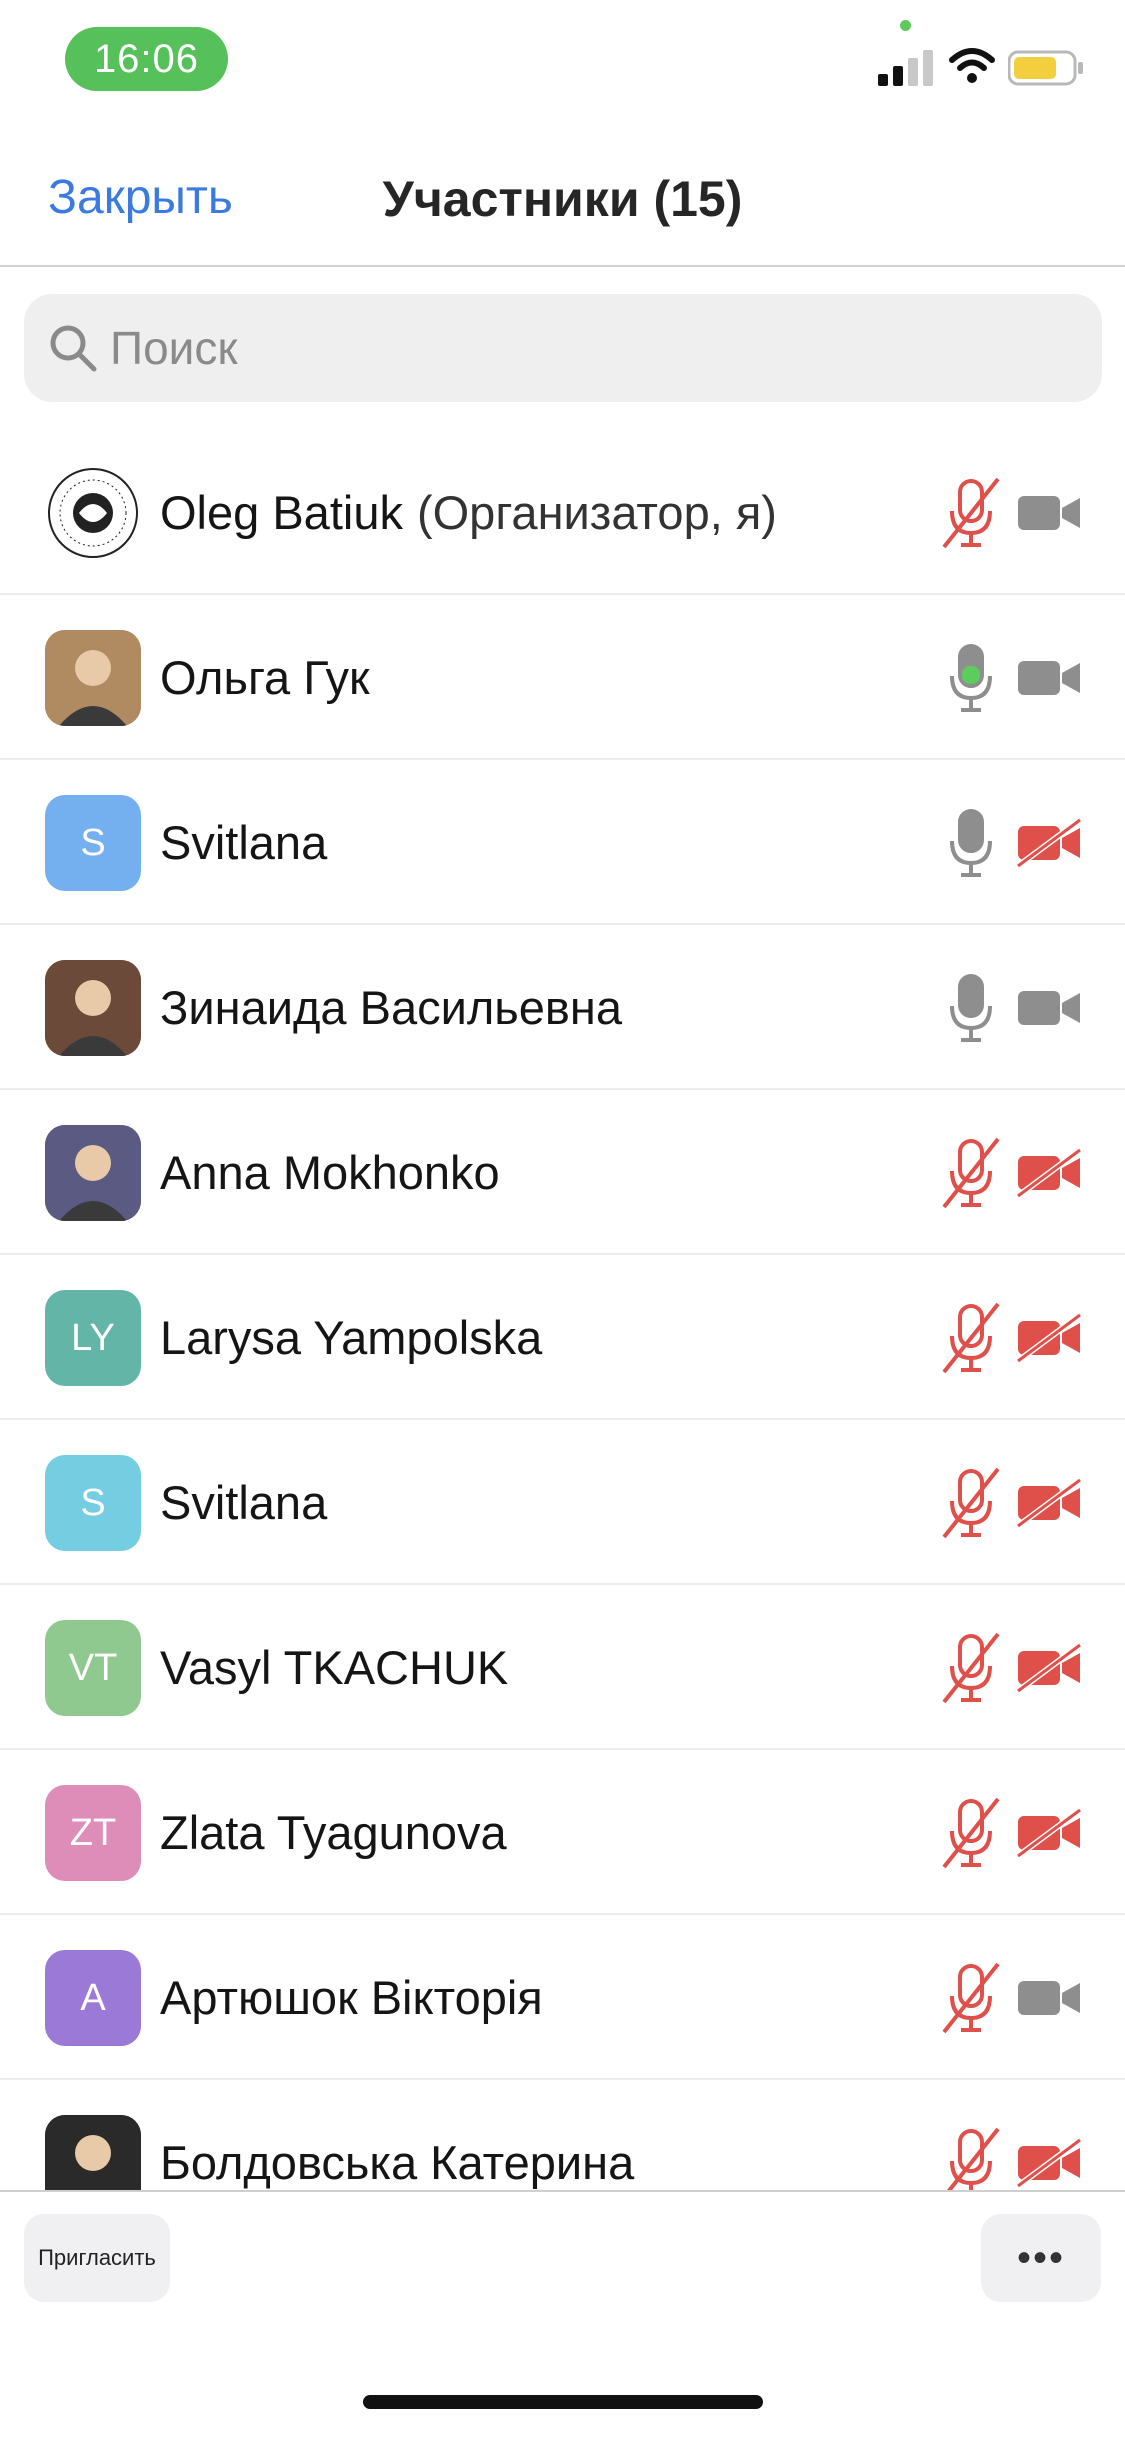 Image resolution: width=1125 pixels, height=2438 pixels. I want to click on participant-name: Болдовська Катерина, so click(397, 2135).